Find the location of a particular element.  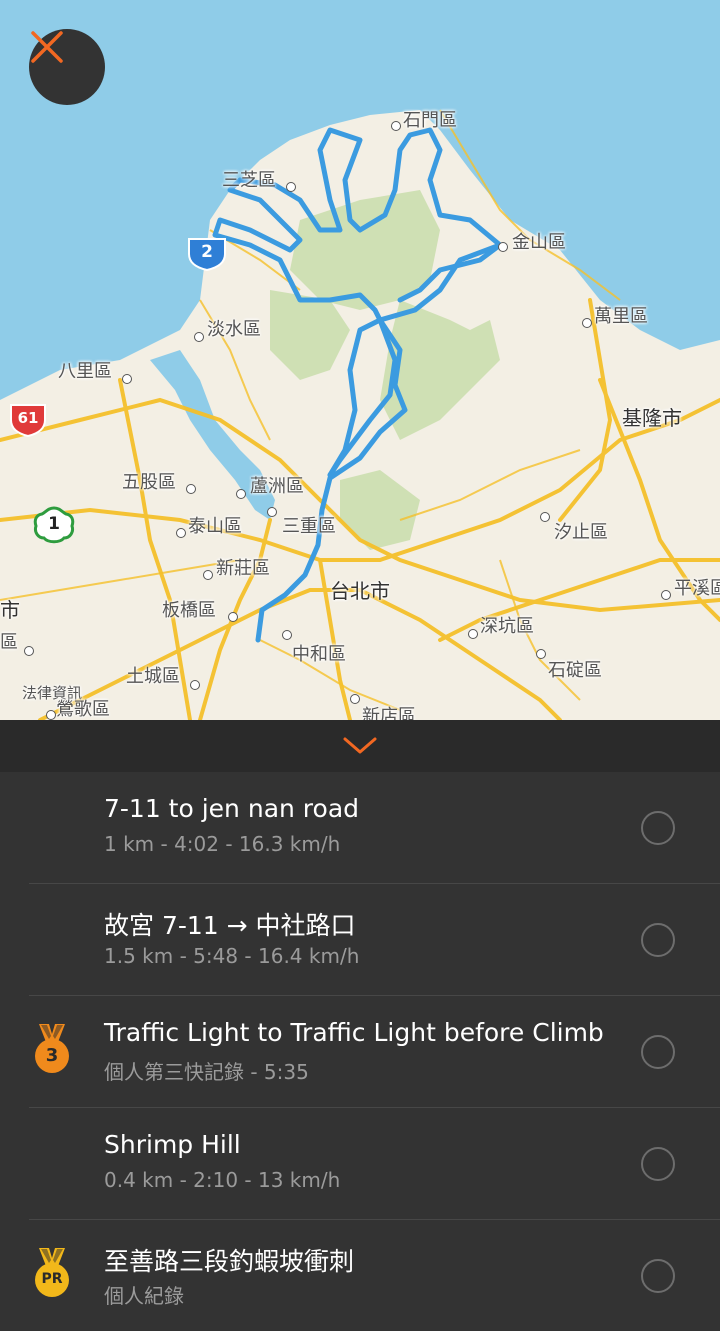

map-label-sanzhi: 三芝區 is located at coordinates (249, 180).